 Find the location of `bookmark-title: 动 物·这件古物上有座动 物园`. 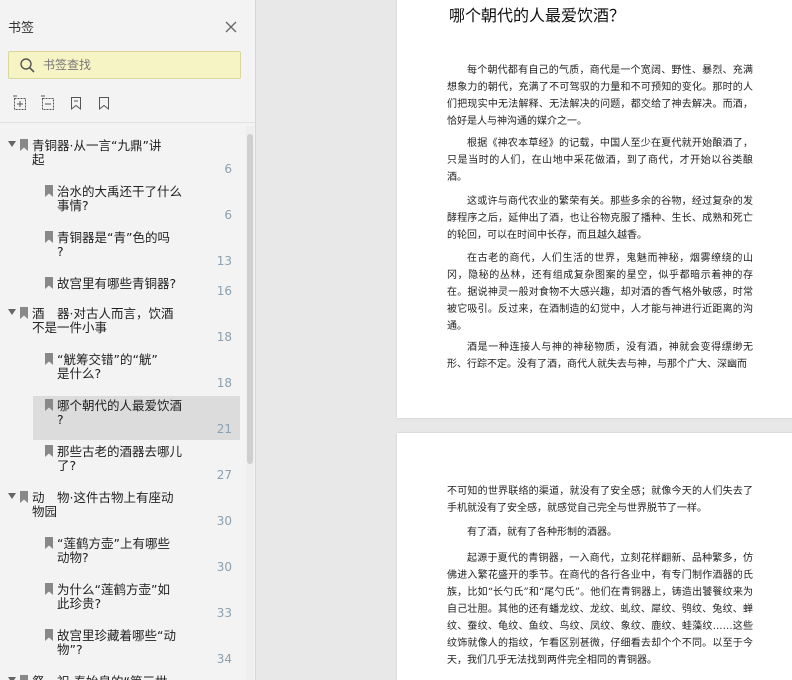

bookmark-title: 动 物·这件古物上有座动 物园 is located at coordinates (103, 504).